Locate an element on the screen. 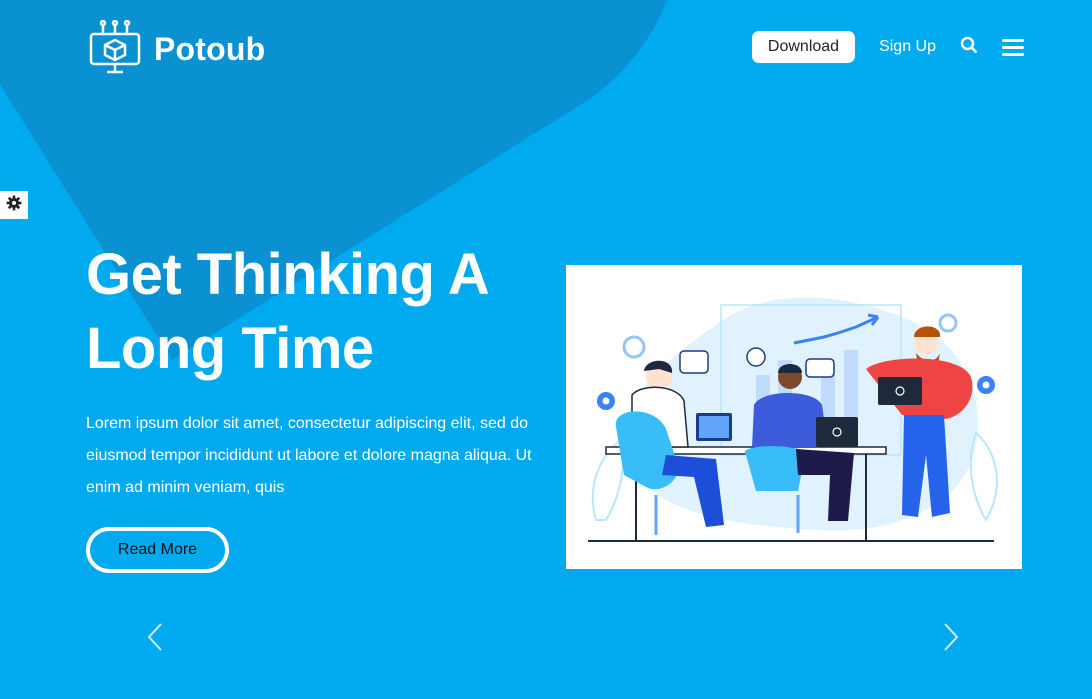  signup-link: Sign Up is located at coordinates (907, 47).